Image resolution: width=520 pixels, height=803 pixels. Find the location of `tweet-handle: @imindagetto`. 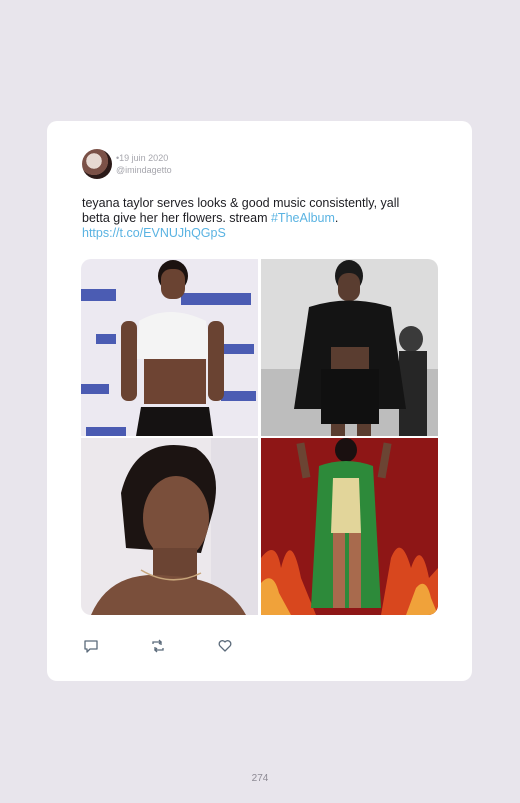

tweet-handle: @imindagetto is located at coordinates (144, 170).